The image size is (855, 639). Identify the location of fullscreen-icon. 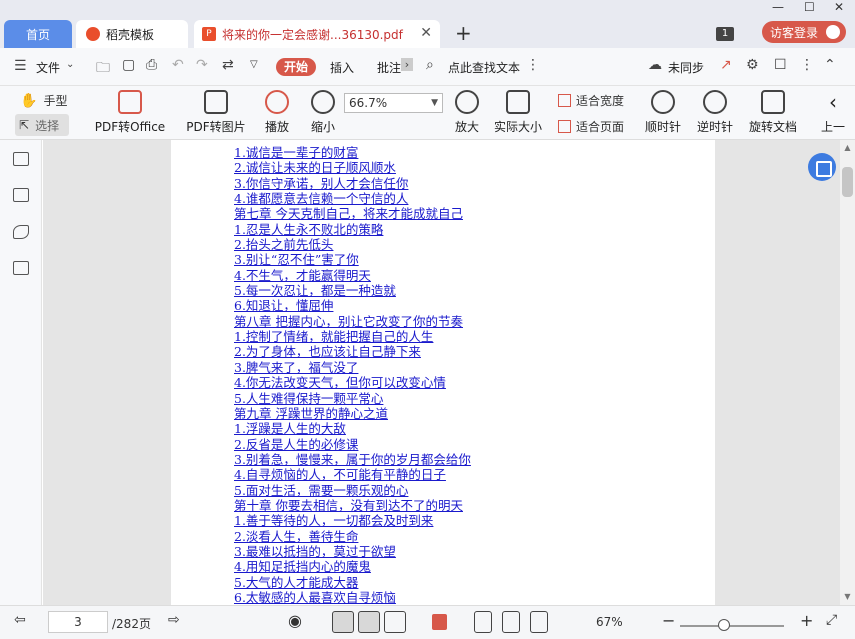
(539, 622).